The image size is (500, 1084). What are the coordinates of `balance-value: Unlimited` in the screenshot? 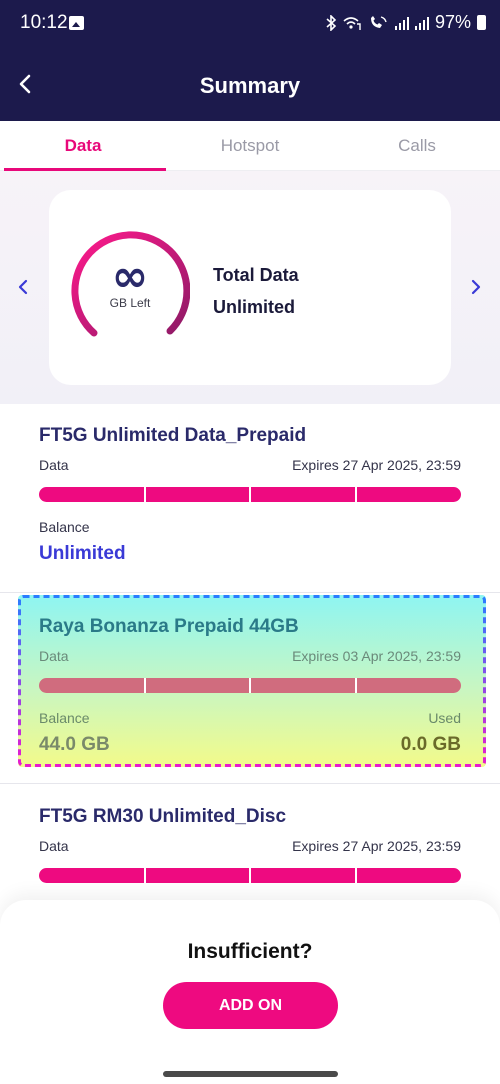 It's located at (82, 553).